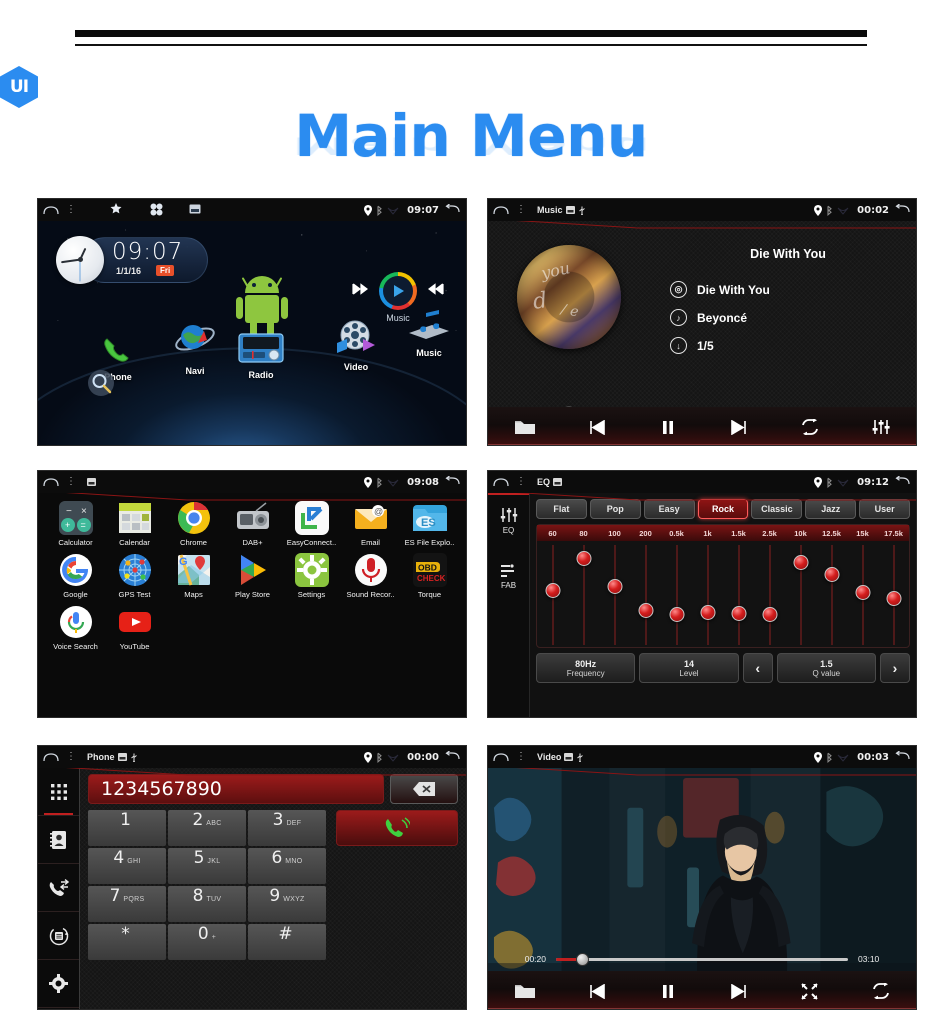  Describe the element at coordinates (862, 595) in the screenshot. I see `eq-slider-15k` at that location.